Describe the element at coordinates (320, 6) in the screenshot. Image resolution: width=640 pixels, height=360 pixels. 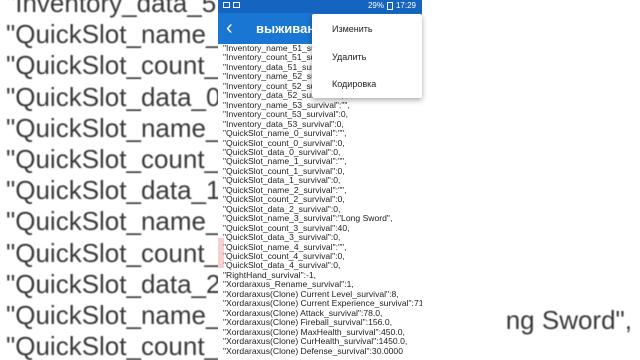
I see `status-bar: 29% 17:29` at that location.